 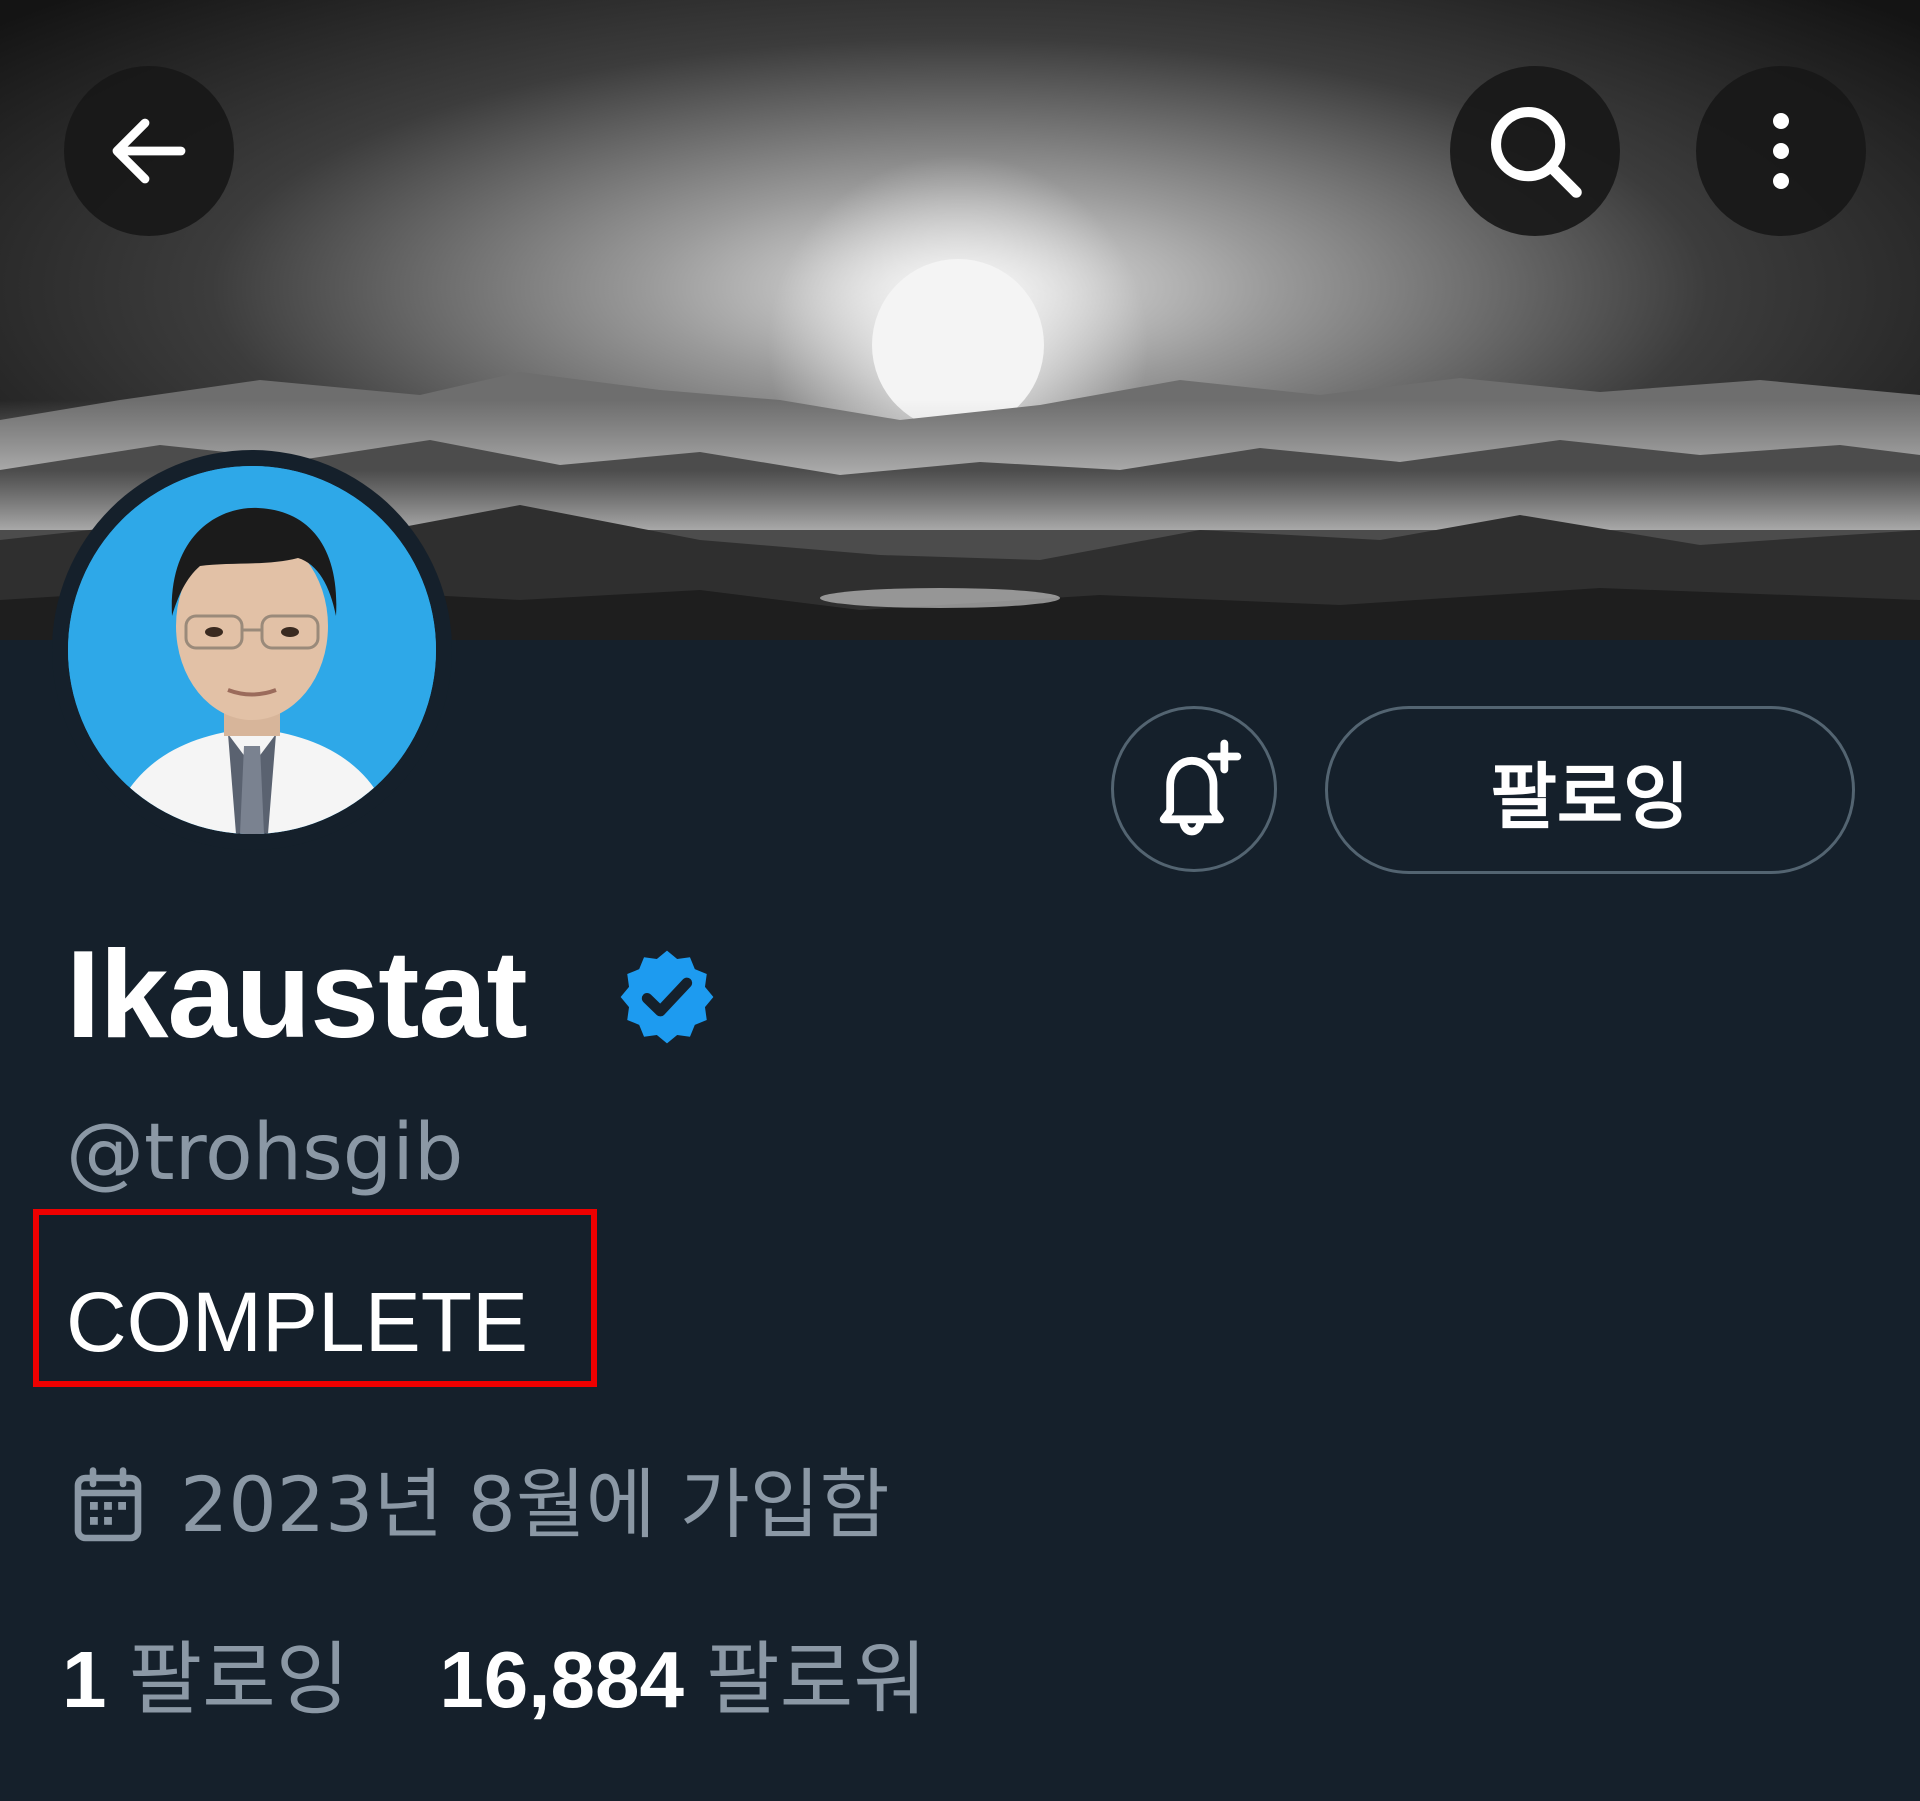 I want to click on join-date: 2023년 8월에 가입함, so click(x=481, y=1505).